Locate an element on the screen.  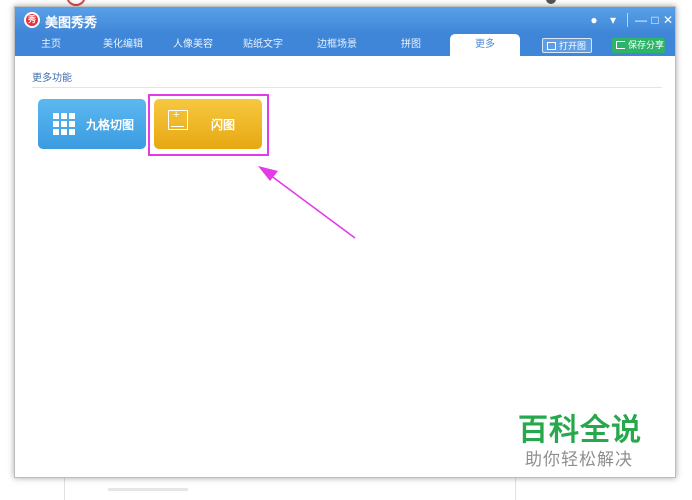
annotation-arrow-shaft is located at coordinates (312, 206).